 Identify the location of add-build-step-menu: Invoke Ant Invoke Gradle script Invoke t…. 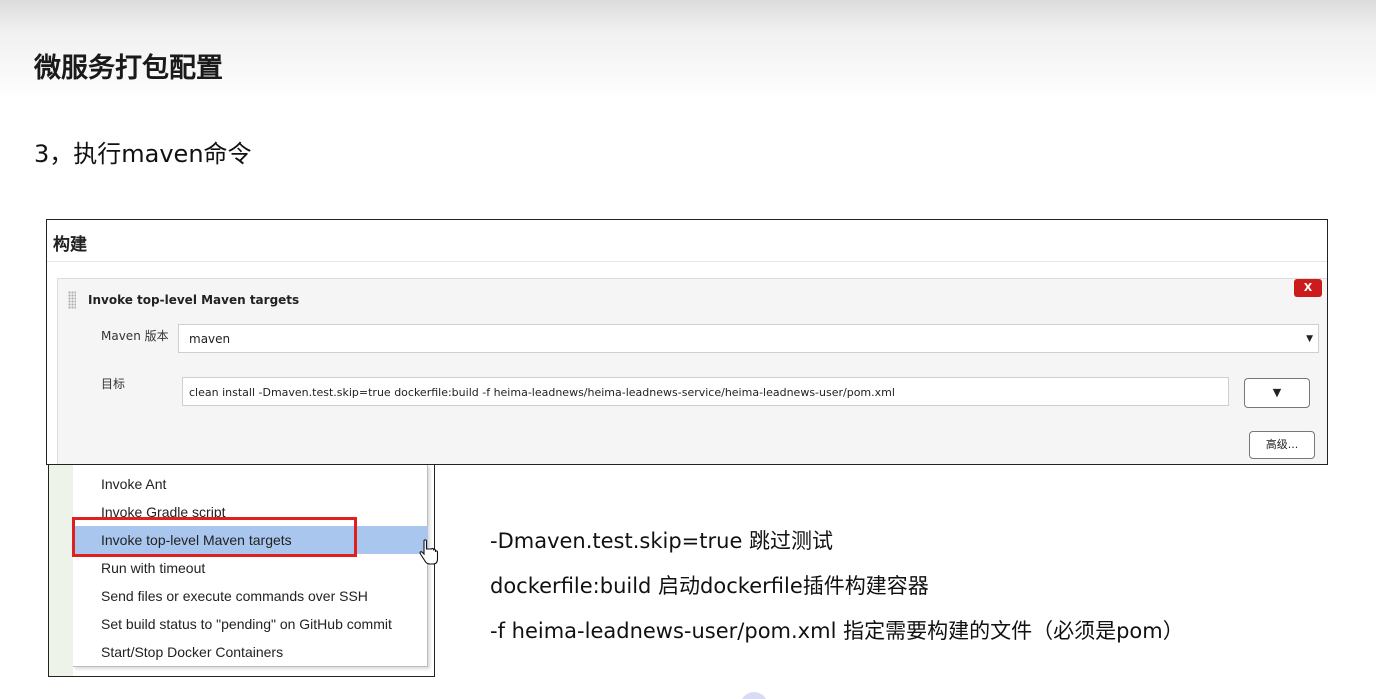
(250, 566).